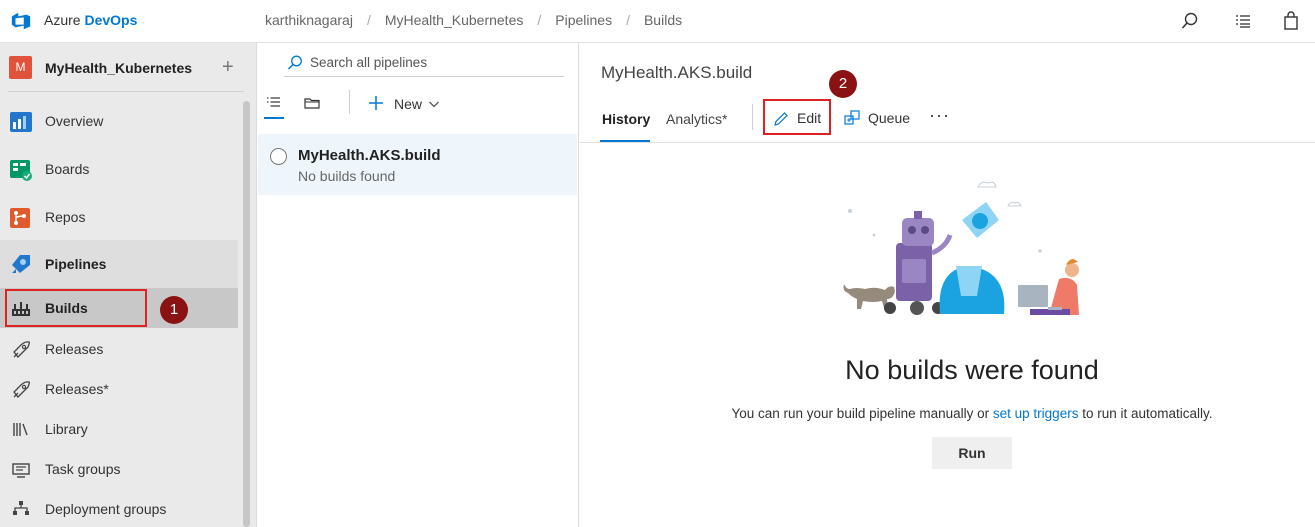 This screenshot has width=1315, height=527. Describe the element at coordinates (274, 103) in the screenshot. I see `list-view-icon` at that location.